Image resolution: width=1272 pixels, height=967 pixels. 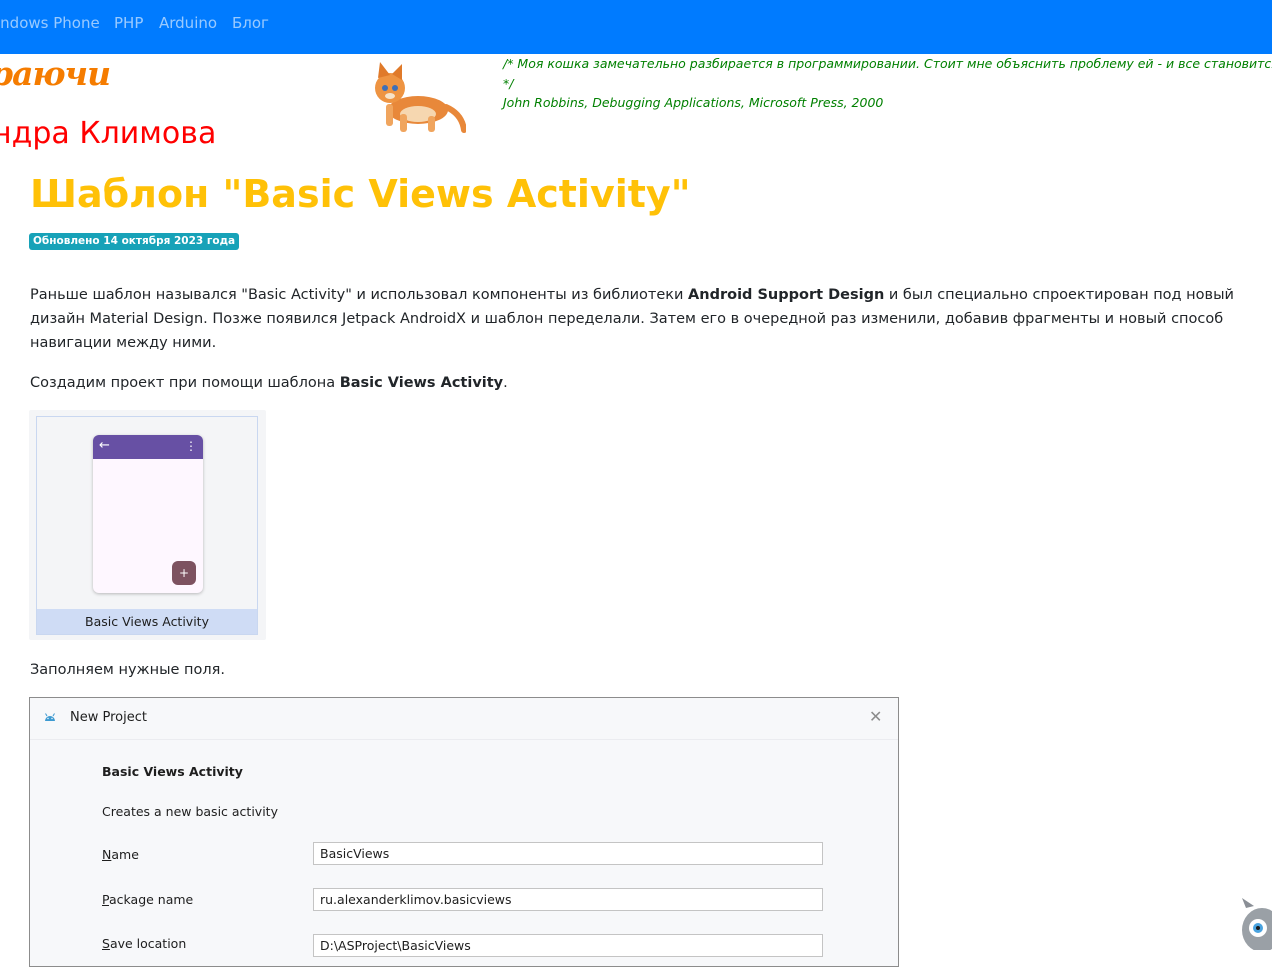 I want to click on android-icon, so click(x=50, y=717).